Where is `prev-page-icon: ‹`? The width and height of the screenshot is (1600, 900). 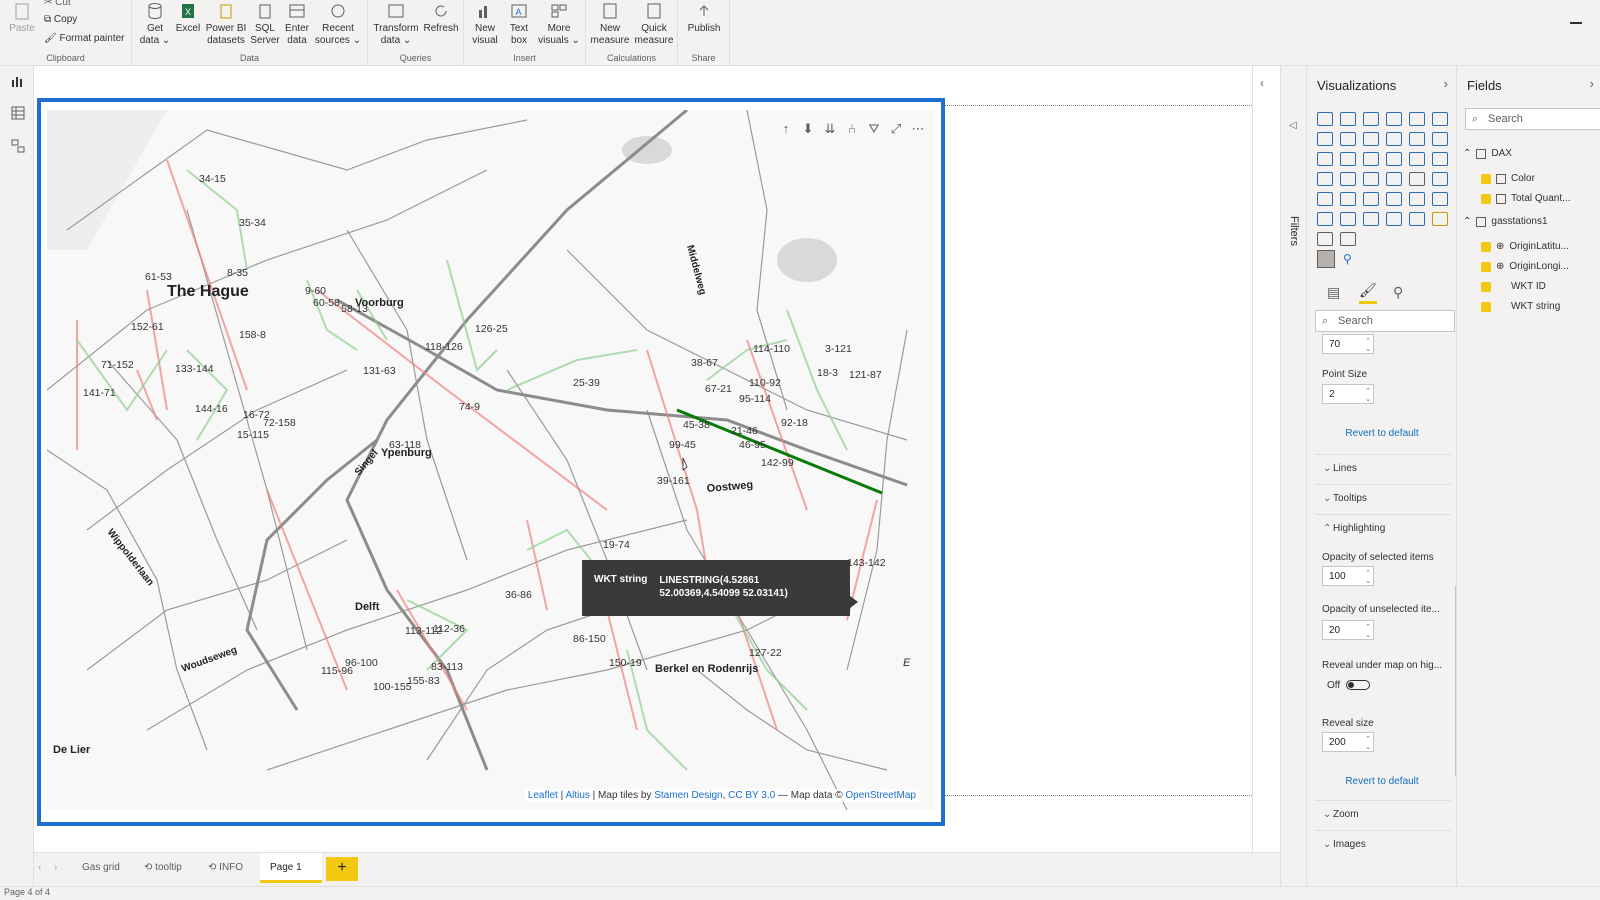 prev-page-icon: ‹ is located at coordinates (39, 867).